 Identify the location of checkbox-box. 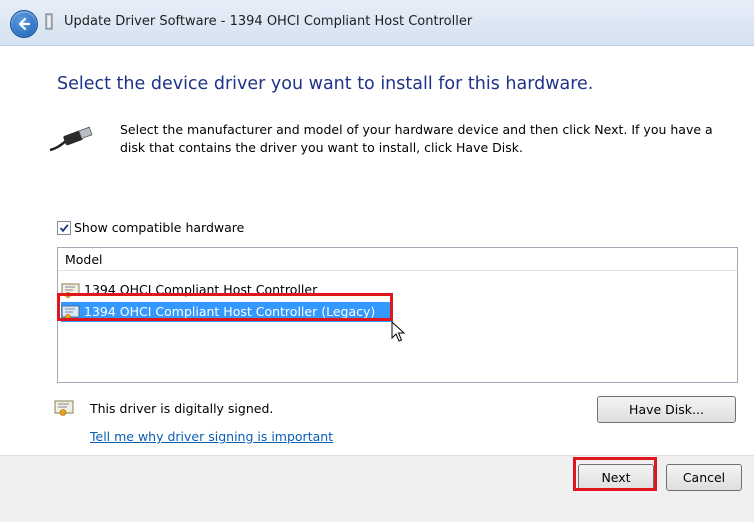
(64, 228).